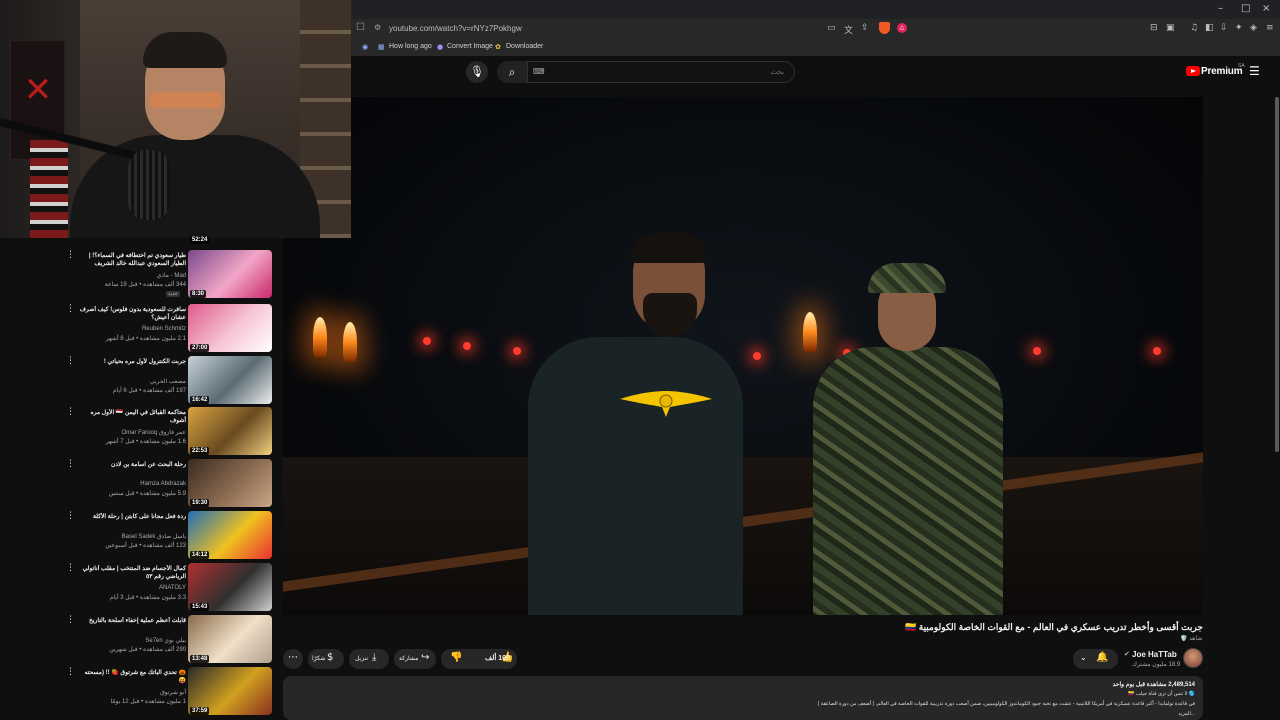 Image resolution: width=1280 pixels, height=720 pixels. What do you see at coordinates (1170, 28) in the screenshot?
I see `wallet-icon: ▣` at bounding box center [1170, 28].